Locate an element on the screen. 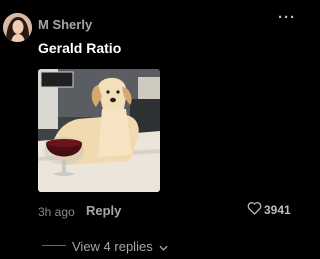 The image size is (320, 259). avatar is located at coordinates (17, 27).